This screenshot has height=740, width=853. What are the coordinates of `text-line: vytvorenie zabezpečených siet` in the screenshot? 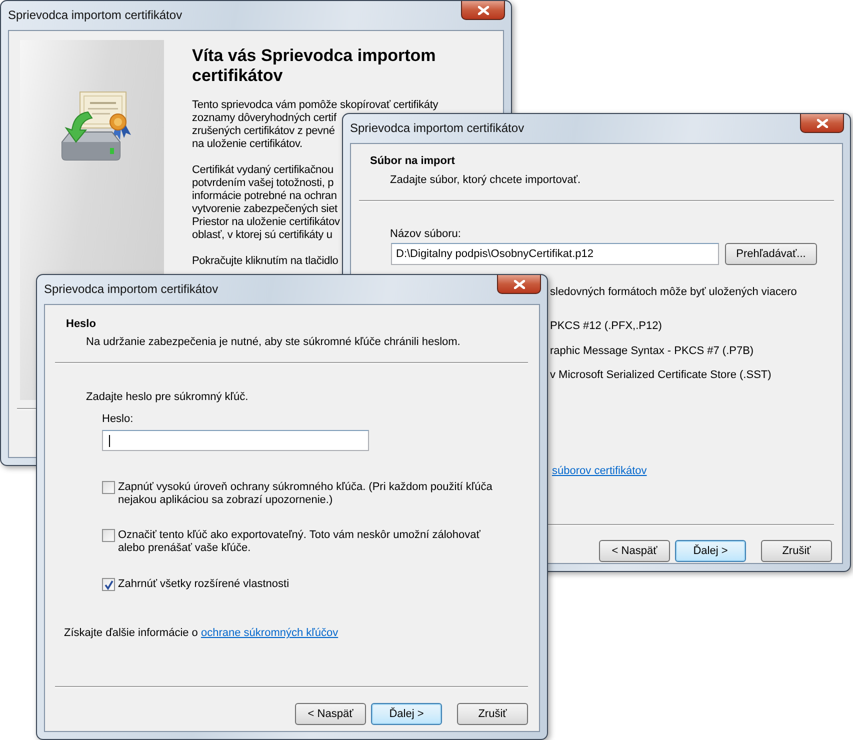 It's located at (265, 209).